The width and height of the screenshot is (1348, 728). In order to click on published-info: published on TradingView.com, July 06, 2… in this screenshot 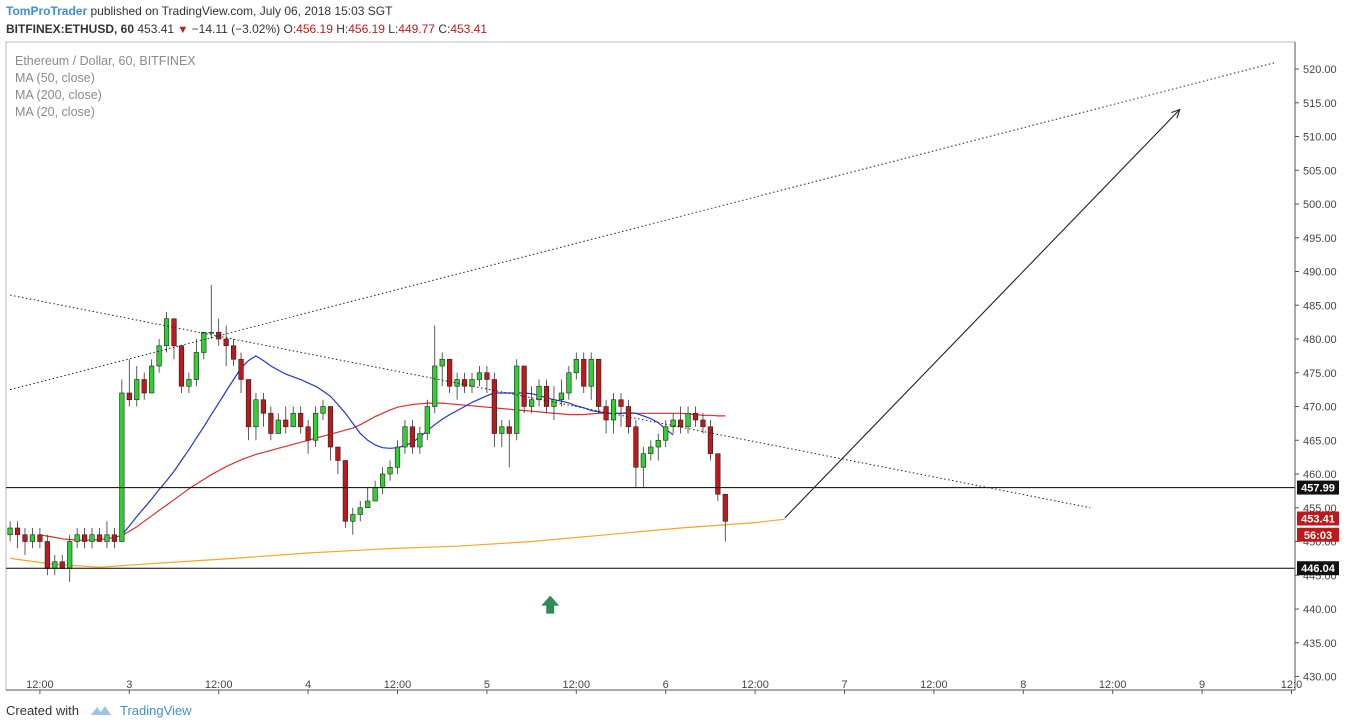, I will do `click(241, 11)`.